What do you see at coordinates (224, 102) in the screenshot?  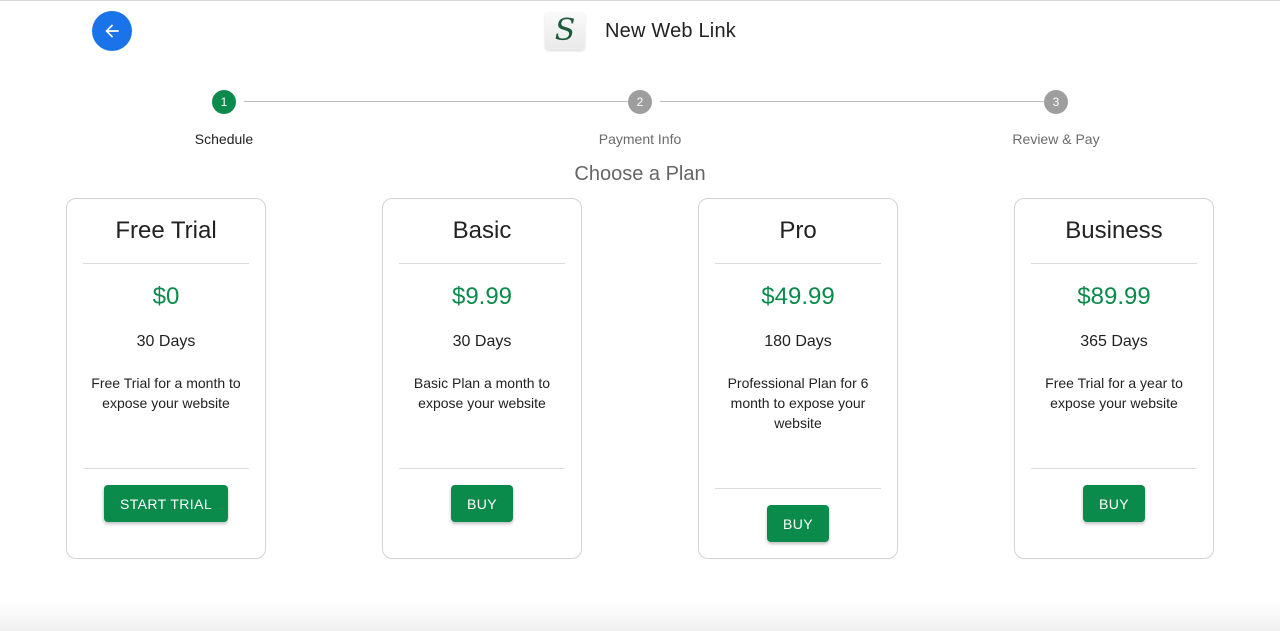 I see `step-number-1: 1` at bounding box center [224, 102].